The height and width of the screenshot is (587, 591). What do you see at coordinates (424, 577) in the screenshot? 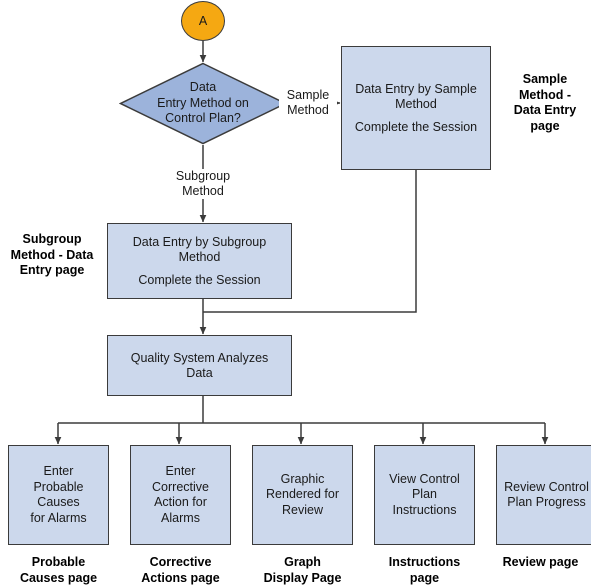
I see `caption-3-line-1: page` at bounding box center [424, 577].